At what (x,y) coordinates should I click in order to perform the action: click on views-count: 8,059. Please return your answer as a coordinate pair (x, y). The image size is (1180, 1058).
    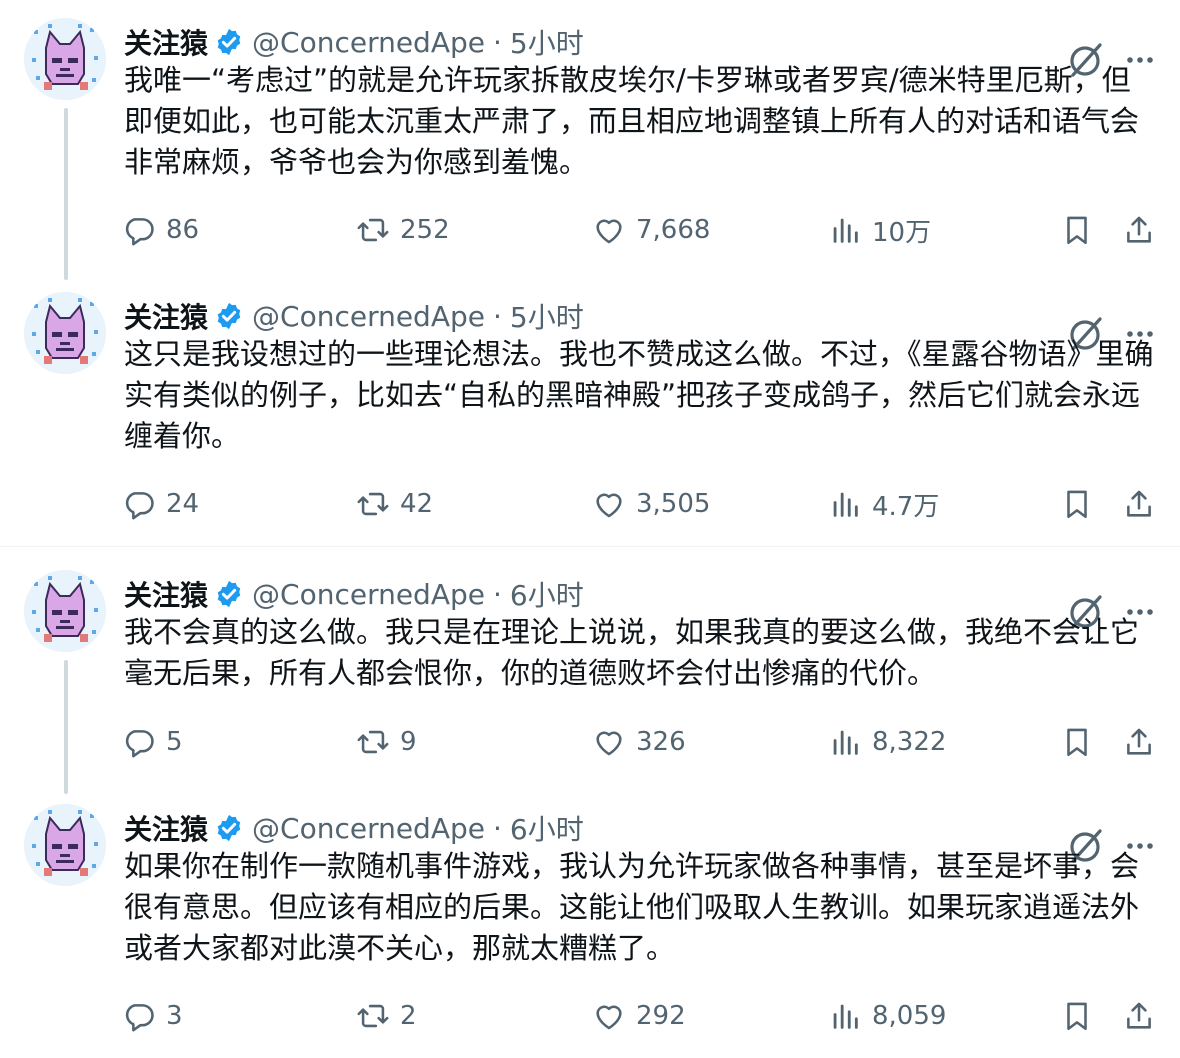
    Looking at the image, I should click on (909, 1016).